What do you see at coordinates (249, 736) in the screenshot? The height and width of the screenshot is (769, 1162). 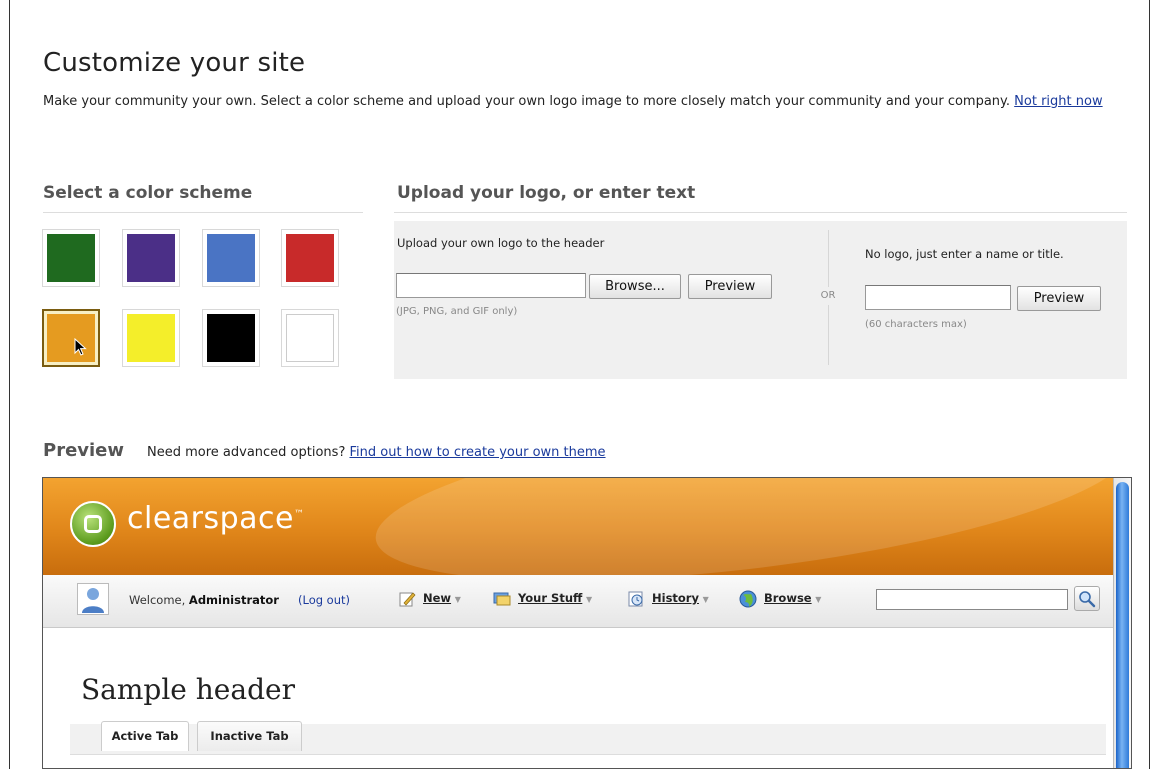 I see `tab-inactive: Inactive Tab` at bounding box center [249, 736].